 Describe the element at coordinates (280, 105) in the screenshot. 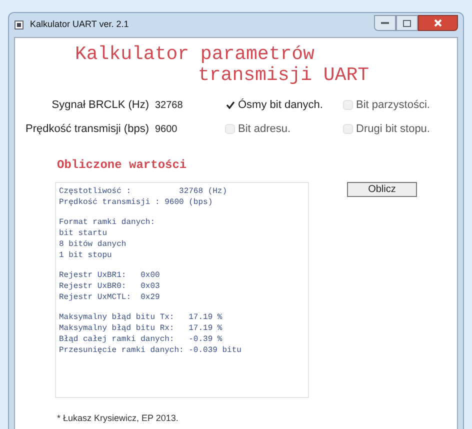

I see `checkbox-label: Ósmy bit danych.` at that location.